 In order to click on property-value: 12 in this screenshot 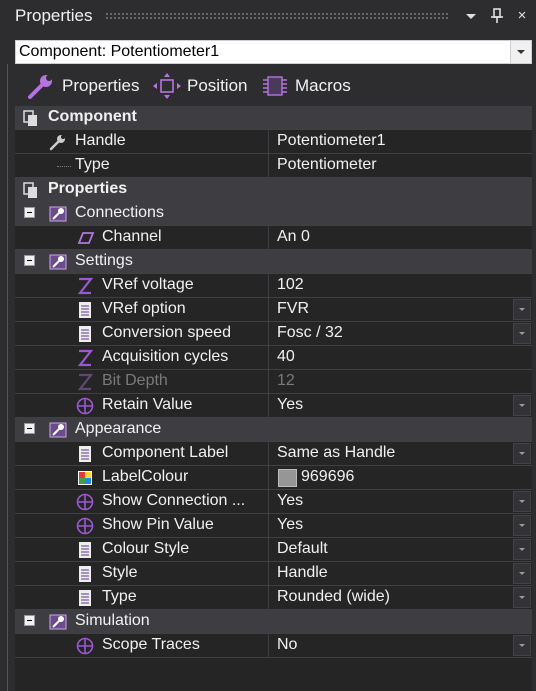, I will do `click(286, 380)`.